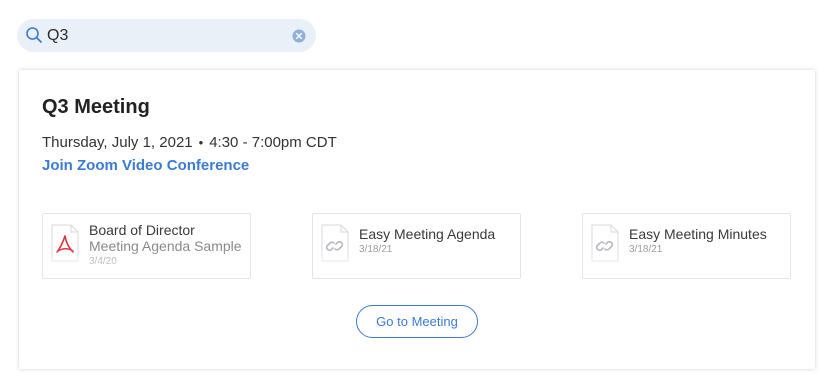 This screenshot has height=390, width=834. Describe the element at coordinates (686, 246) in the screenshot. I see `file-card-easy-meeting-minutes: Easy Meeting Minutes 3/18/21` at that location.